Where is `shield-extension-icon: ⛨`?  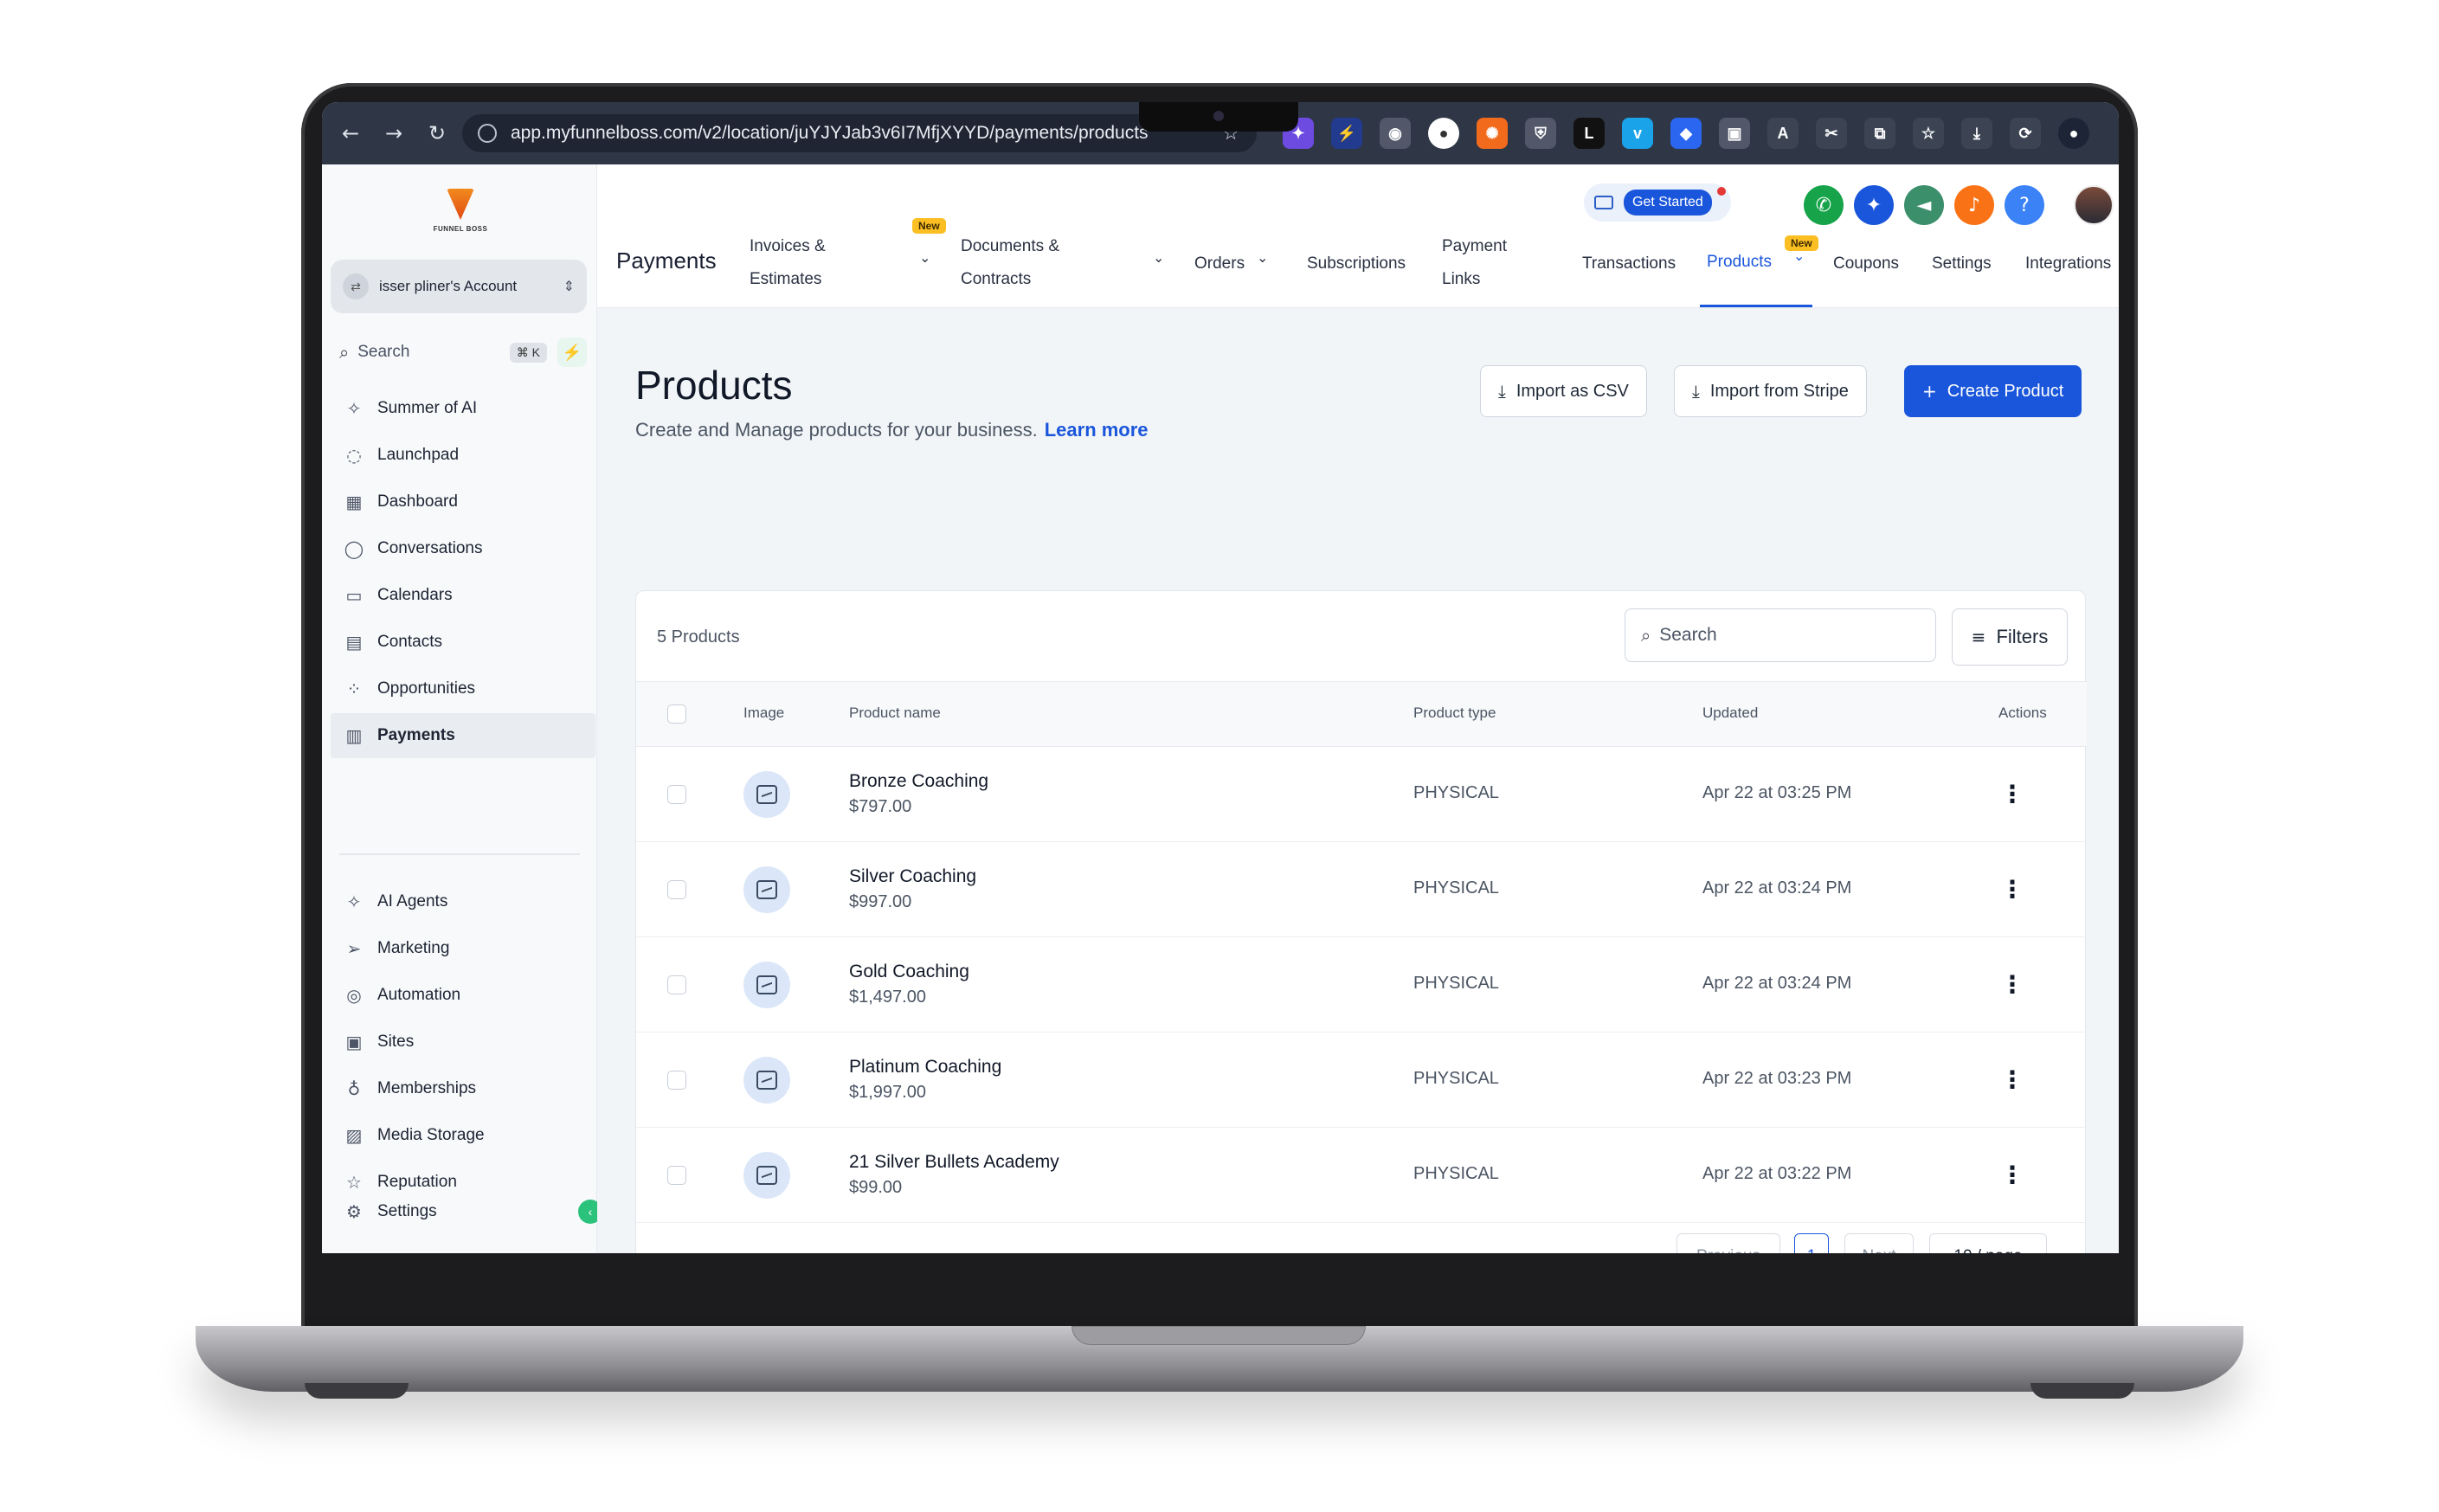
shield-extension-icon: ⛨ is located at coordinates (1540, 133).